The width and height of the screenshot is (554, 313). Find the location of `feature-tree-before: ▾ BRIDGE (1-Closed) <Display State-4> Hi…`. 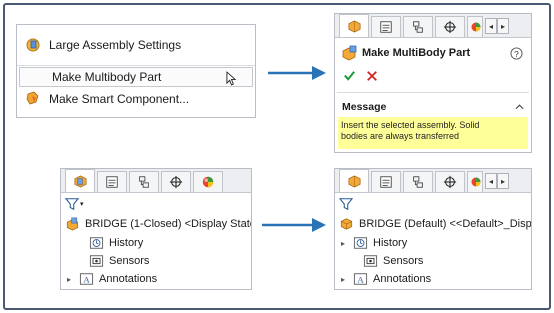

feature-tree-before: ▾ BRIDGE (1-Closed) <Display State-4> Hi… is located at coordinates (156, 229).